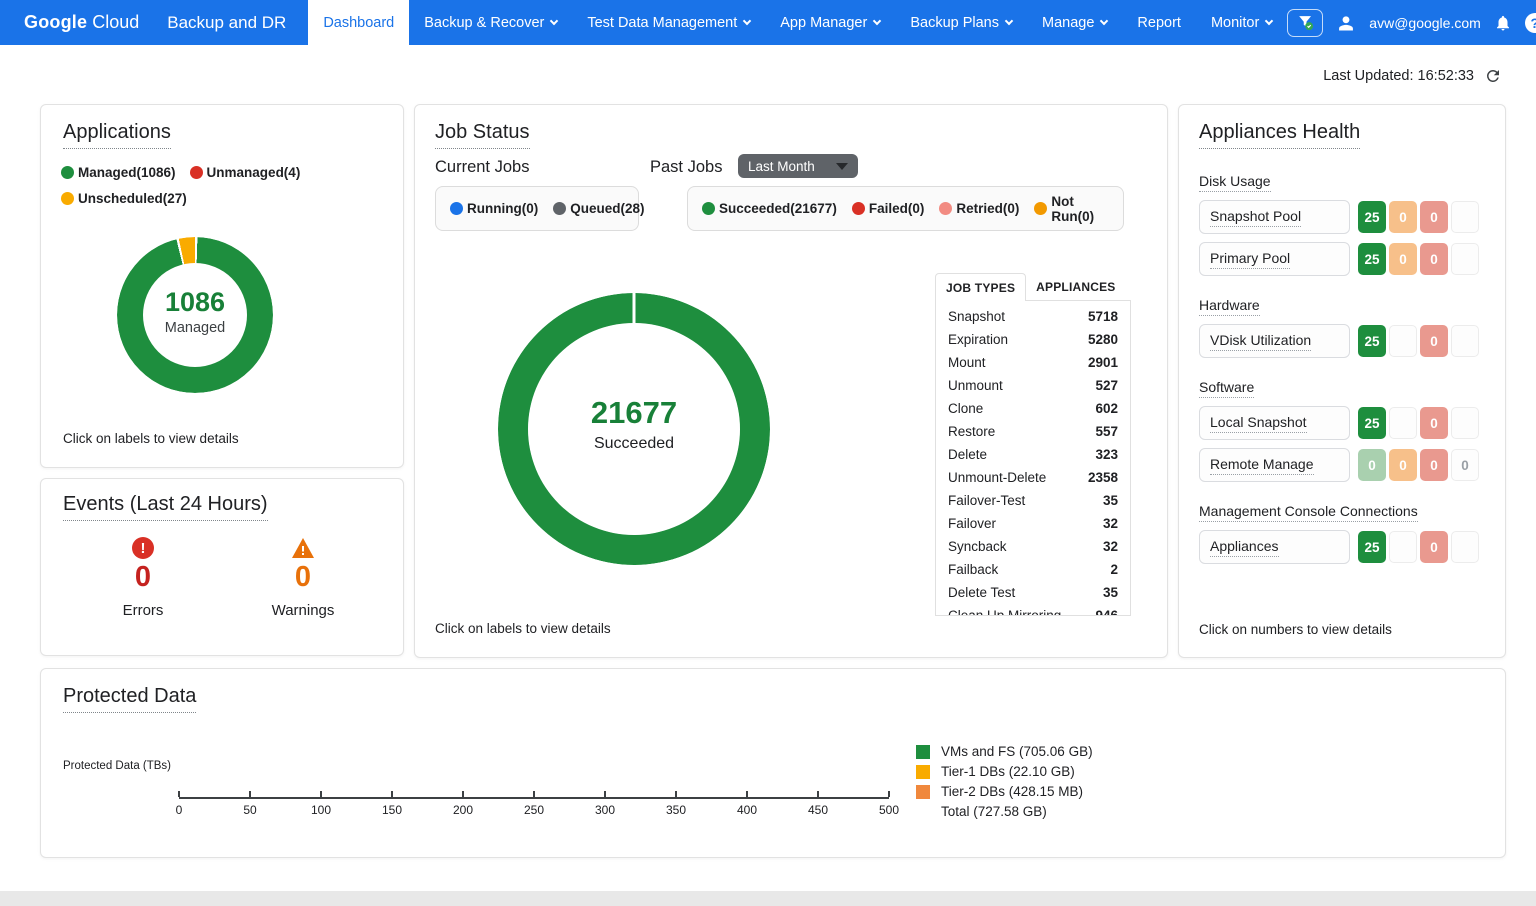 Image resolution: width=1536 pixels, height=906 pixels. I want to click on legend-item-vms-and-fs: VMs and FS (705.06 GB), so click(1004, 751).